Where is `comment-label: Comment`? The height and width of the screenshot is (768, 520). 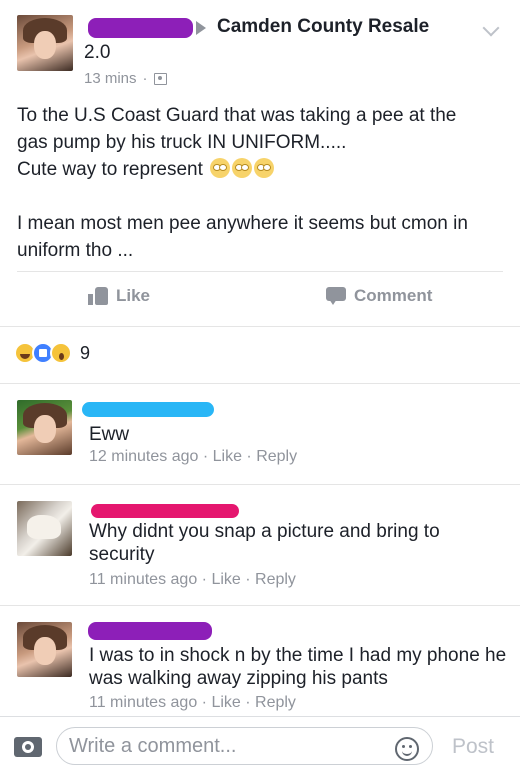
comment-label: Comment is located at coordinates (393, 295).